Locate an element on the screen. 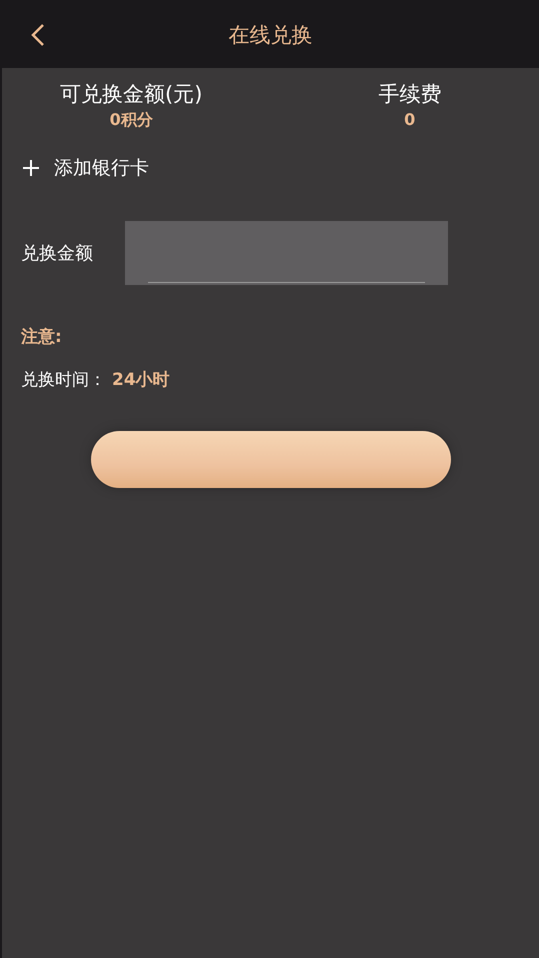 The height and width of the screenshot is (958, 539). page-title: 在线兑换 is located at coordinates (270, 35).